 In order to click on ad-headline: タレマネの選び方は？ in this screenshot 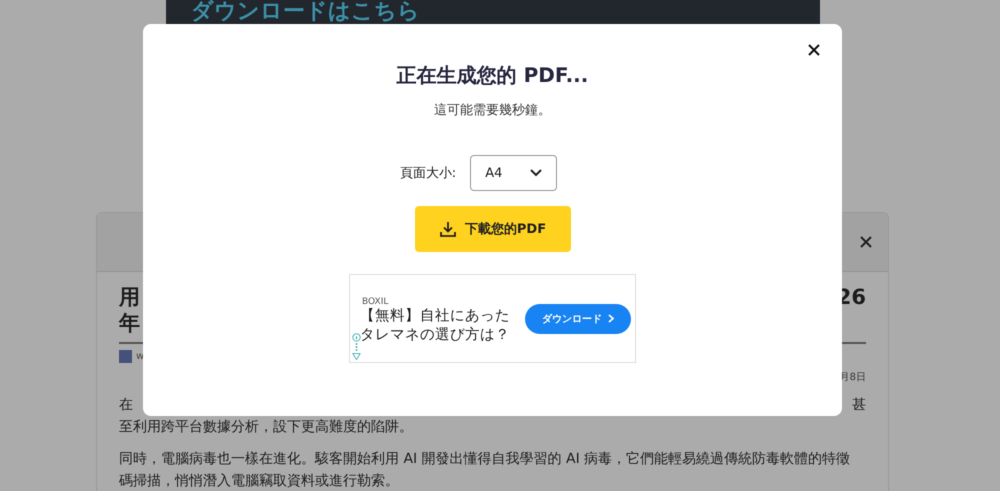, I will do `click(435, 335)`.